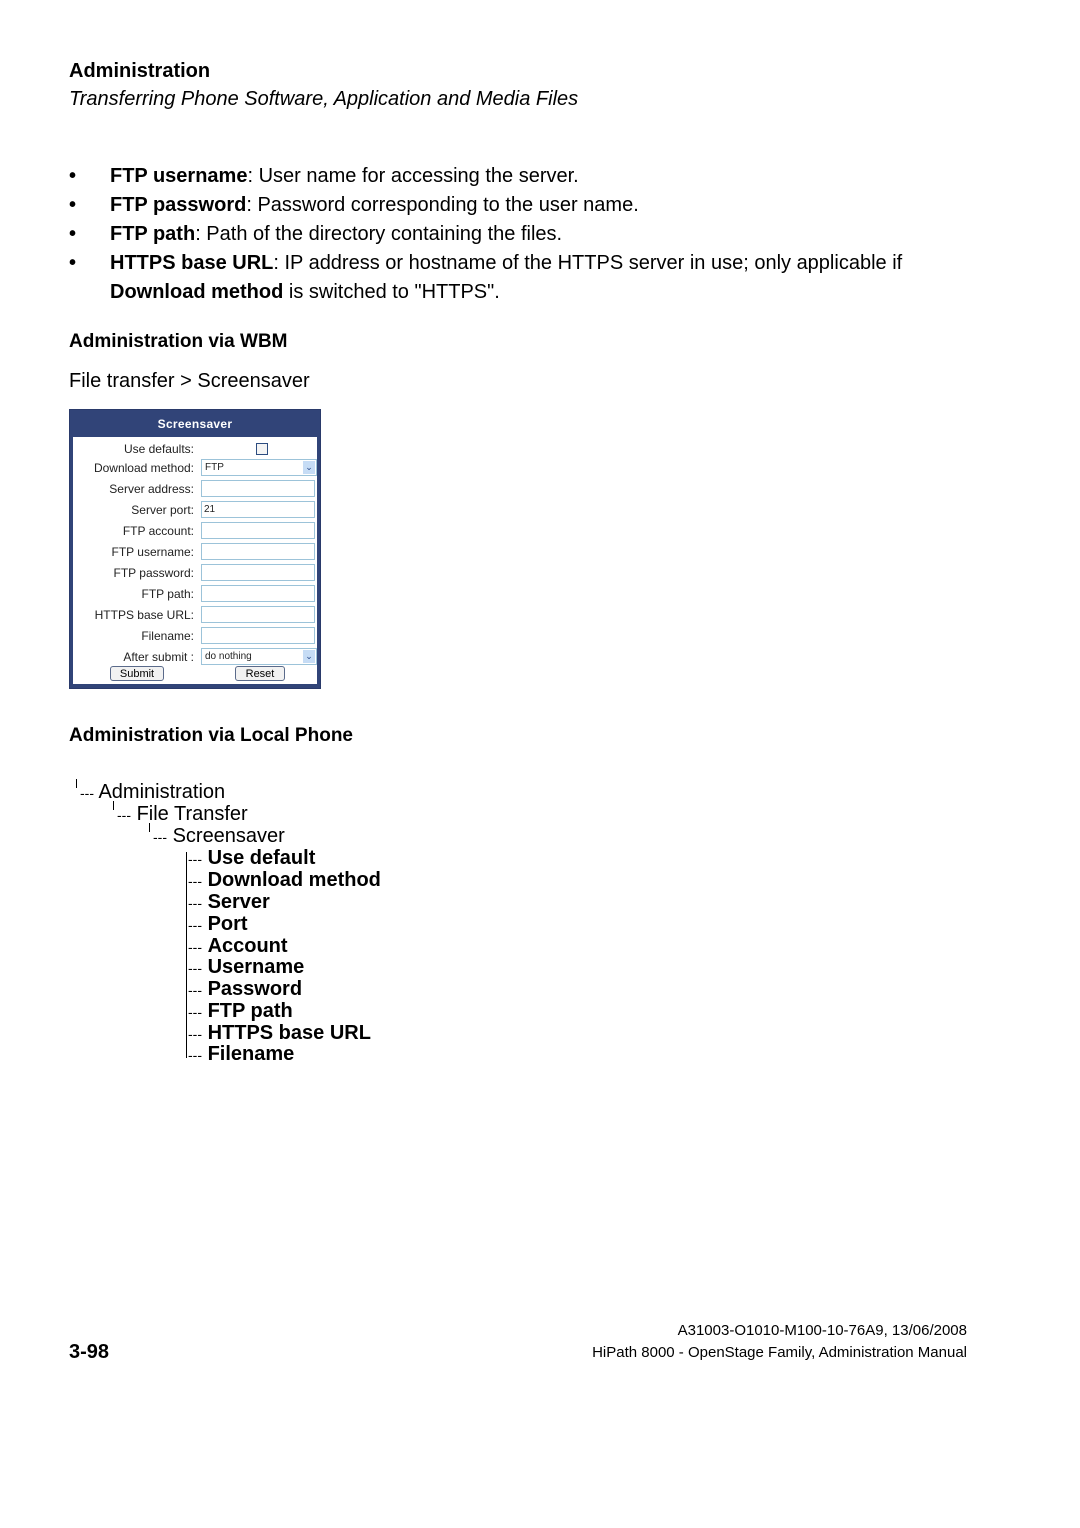 The width and height of the screenshot is (1080, 1528). I want to click on tree-label: Port, so click(227, 924).